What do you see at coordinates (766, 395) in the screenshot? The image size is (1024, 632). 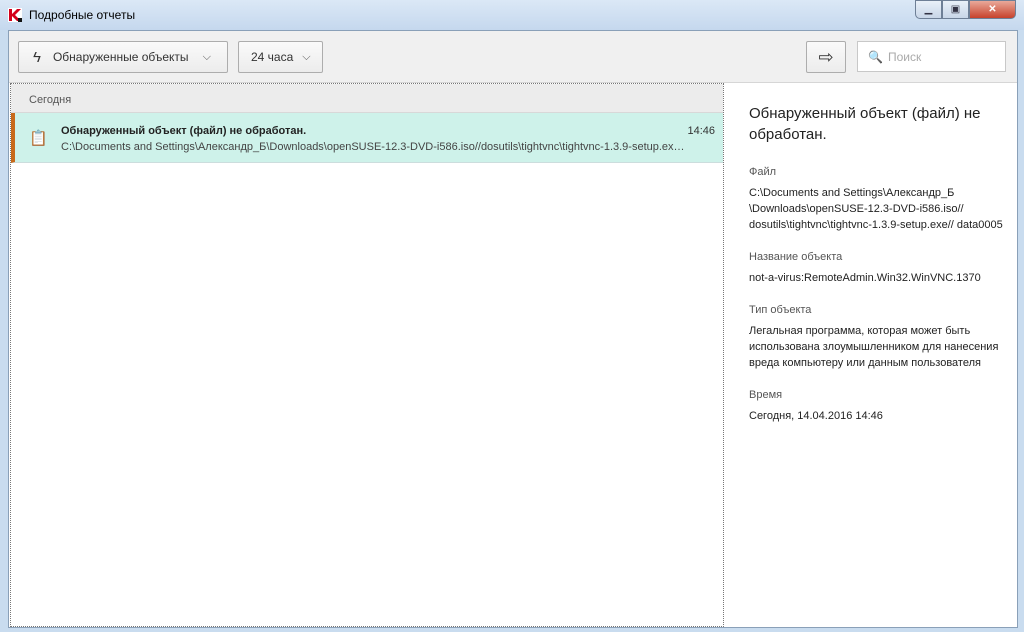 I see `time-label: Время` at bounding box center [766, 395].